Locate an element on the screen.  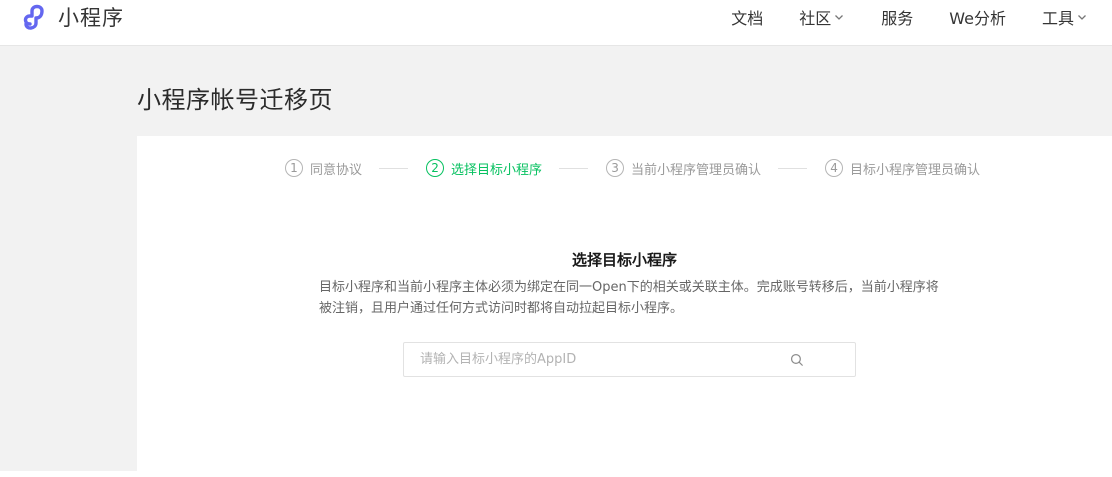
appid-input is located at coordinates (596, 359).